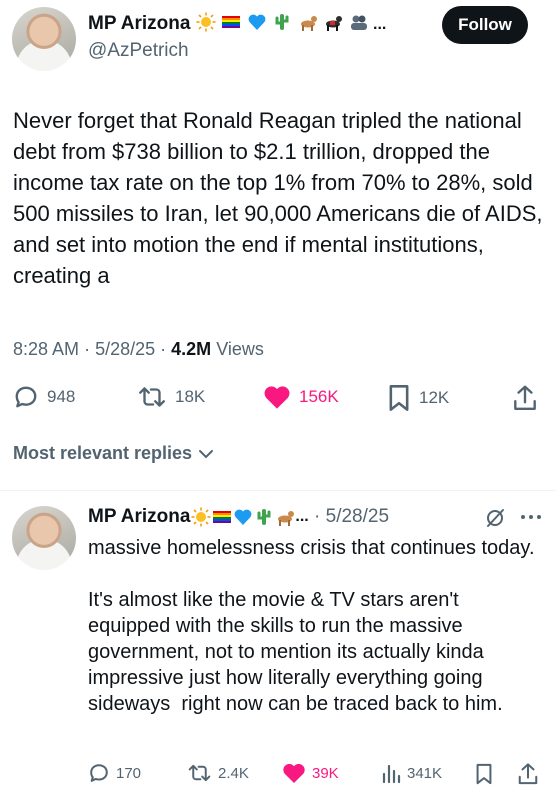 The width and height of the screenshot is (556, 800). What do you see at coordinates (114, 773) in the screenshot?
I see `reply-reply-action: 170` at bounding box center [114, 773].